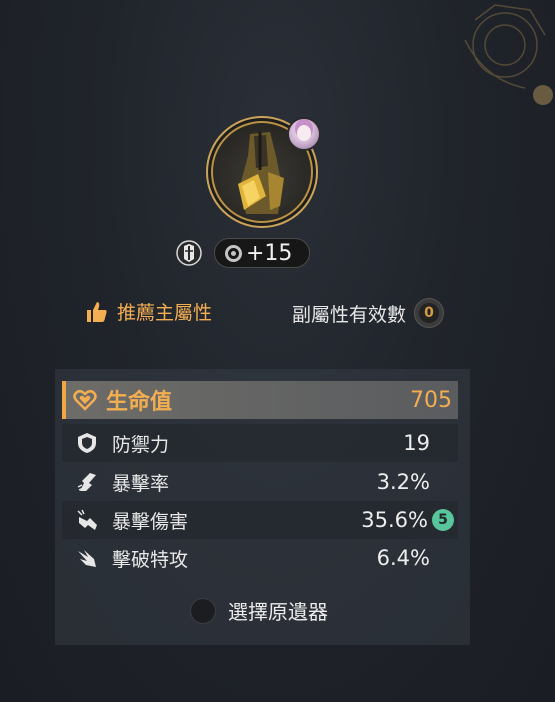 Image resolution: width=555 pixels, height=702 pixels. I want to click on heart-icon, so click(85, 400).